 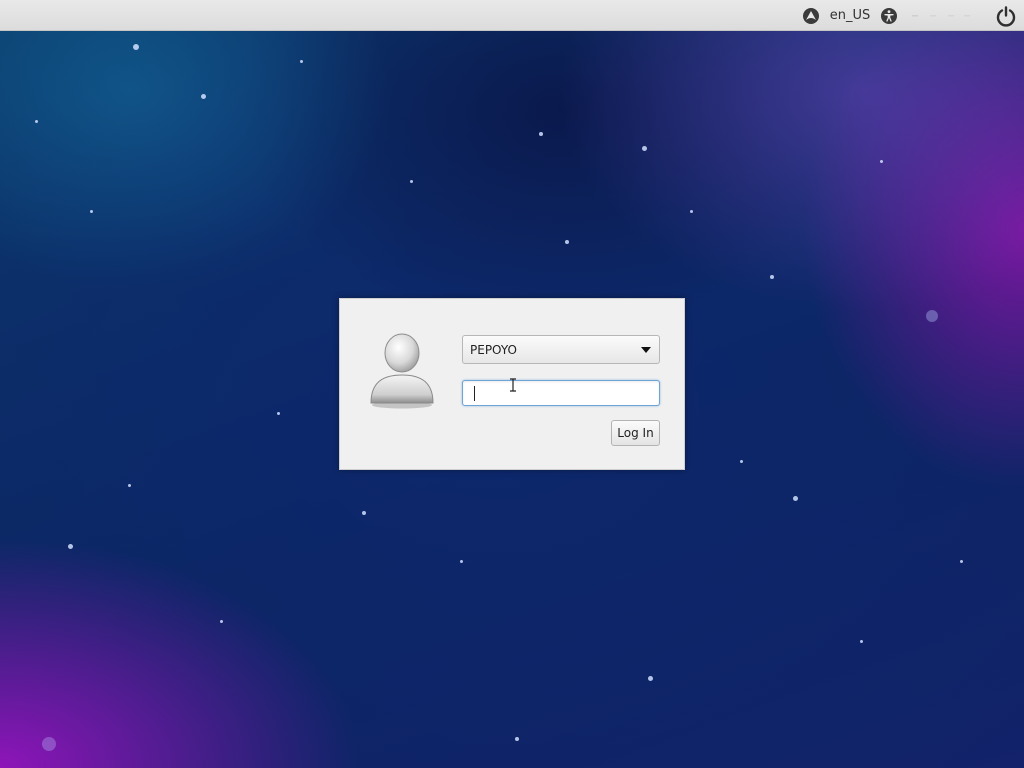 I want to click on power-icon, so click(x=1006, y=15).